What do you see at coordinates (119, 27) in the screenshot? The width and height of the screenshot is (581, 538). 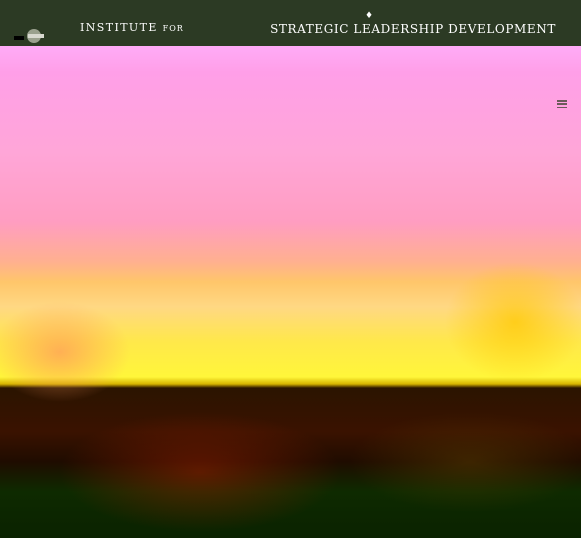 I see `org-name-line1: INSTITUTE` at bounding box center [119, 27].